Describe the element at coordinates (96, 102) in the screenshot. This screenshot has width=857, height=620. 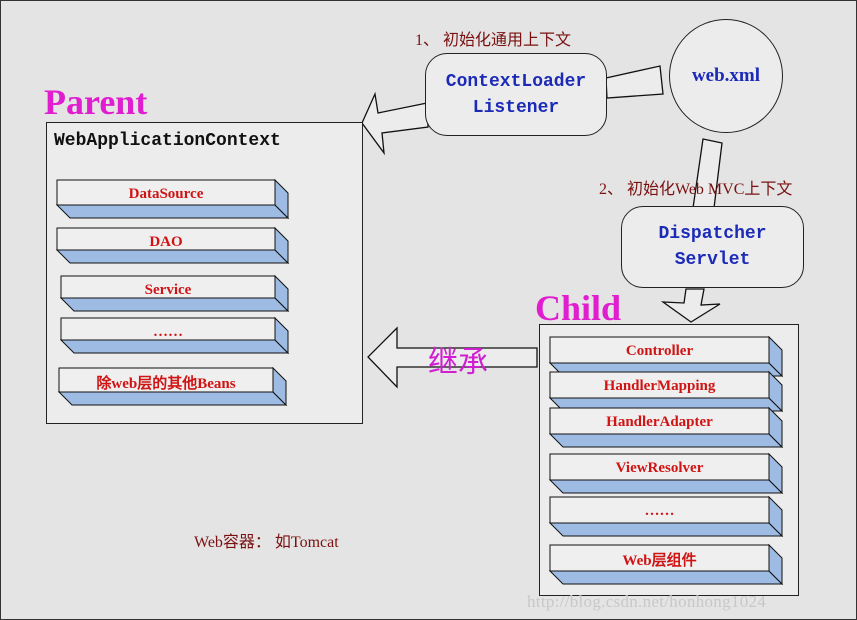
I see `parent-title: Parent` at that location.